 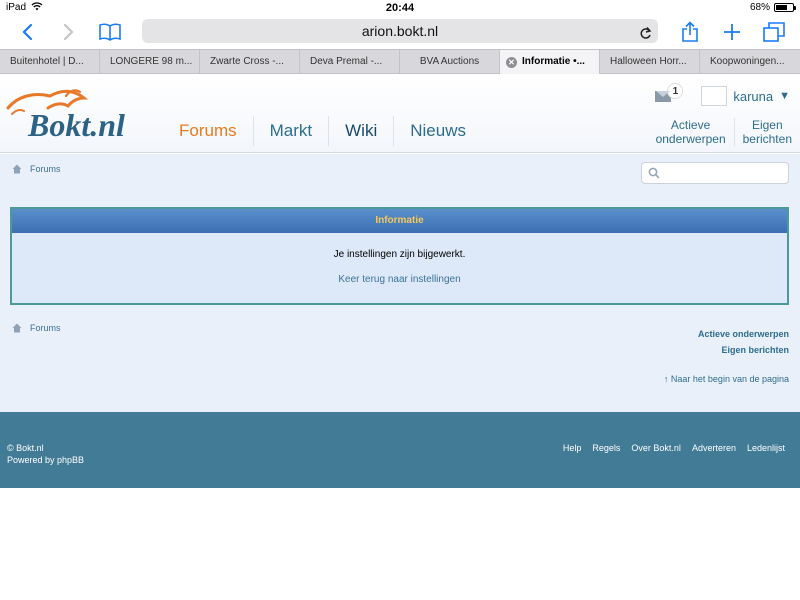 I want to click on user-box: 1 karuna ▼, so click(x=722, y=94).